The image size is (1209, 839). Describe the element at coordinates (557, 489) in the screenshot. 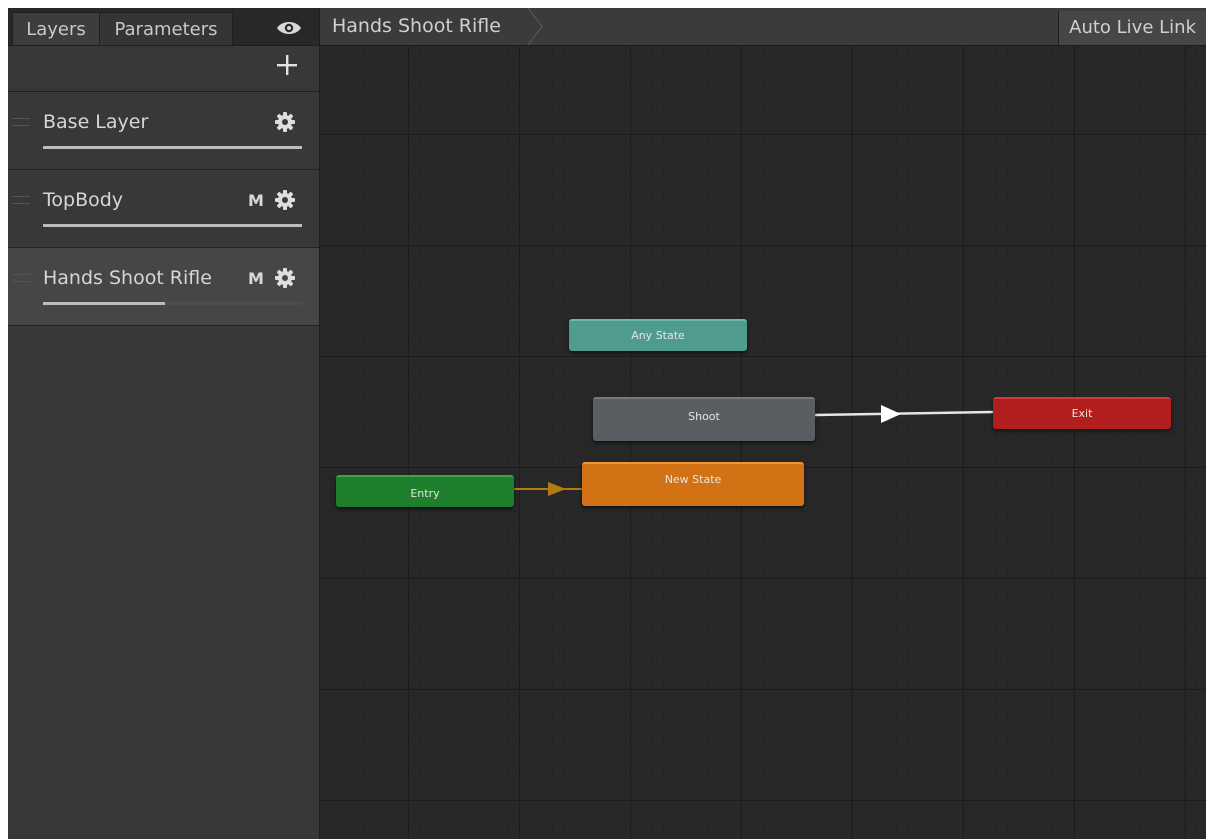

I see `default-transition-arrow-icon` at that location.